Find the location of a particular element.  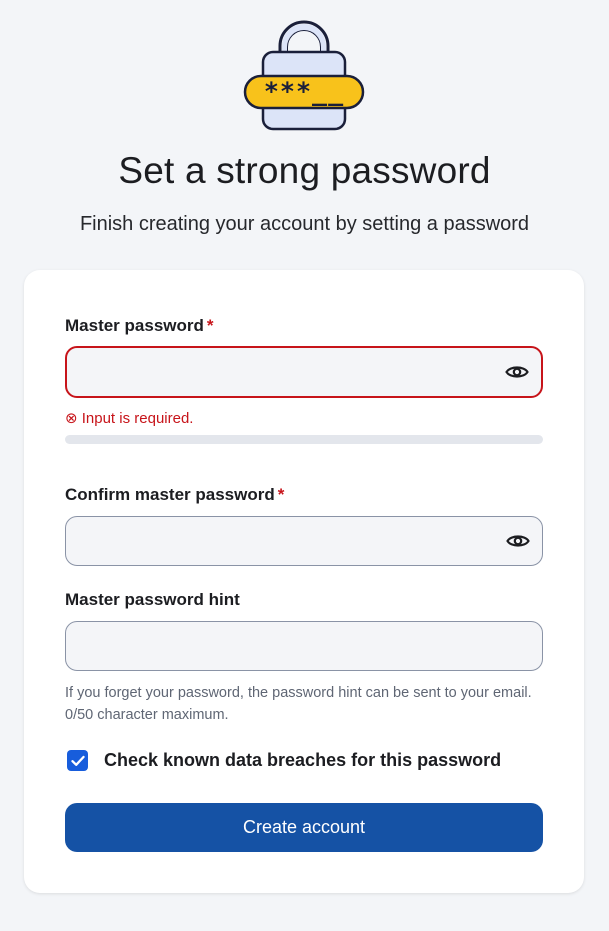

lock-illustration-icon: ***__ is located at coordinates (304, 75).